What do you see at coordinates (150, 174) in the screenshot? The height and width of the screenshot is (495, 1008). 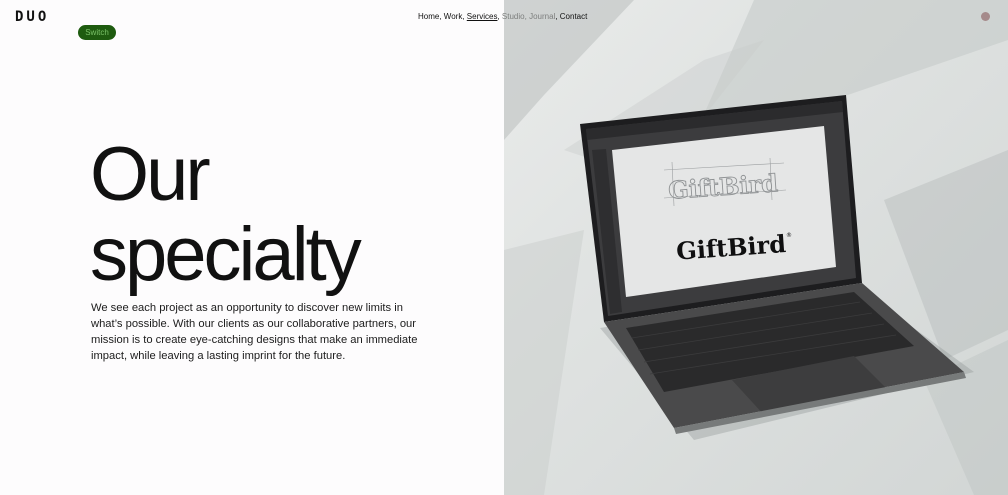 I see `headline-line-1: Our` at bounding box center [150, 174].